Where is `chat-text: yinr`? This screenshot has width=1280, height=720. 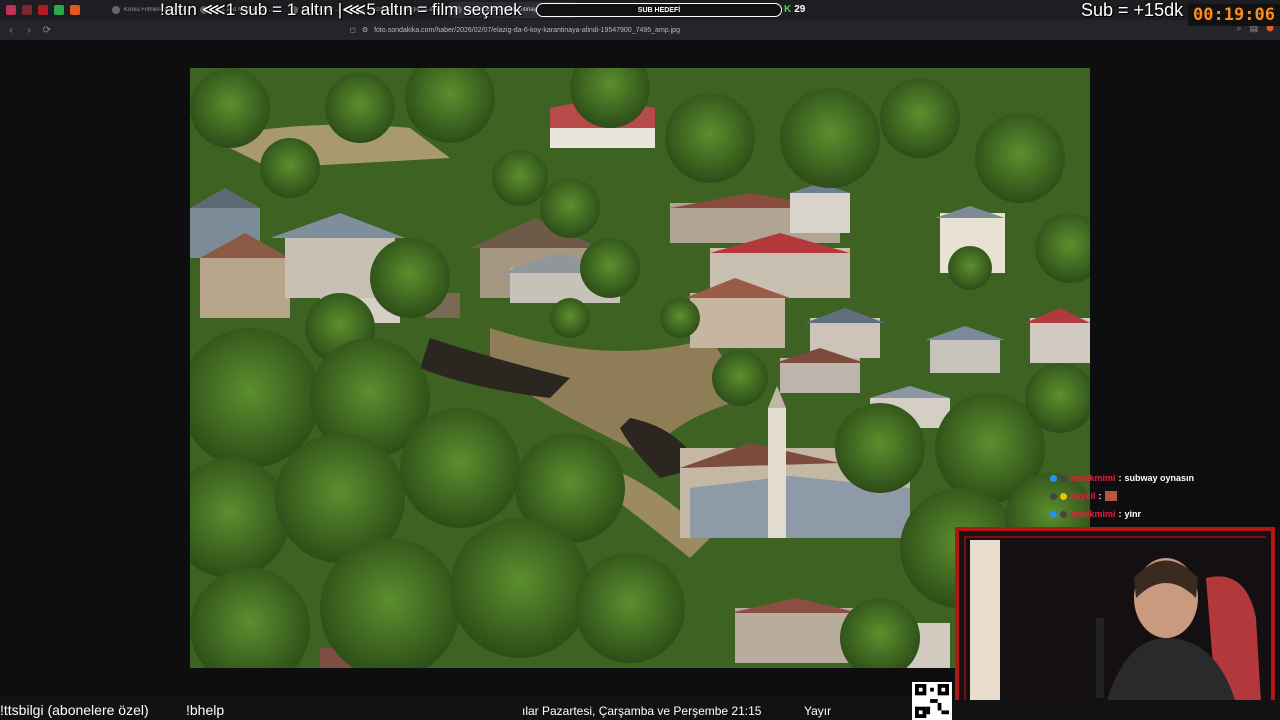
chat-text: yinr is located at coordinates (1133, 514).